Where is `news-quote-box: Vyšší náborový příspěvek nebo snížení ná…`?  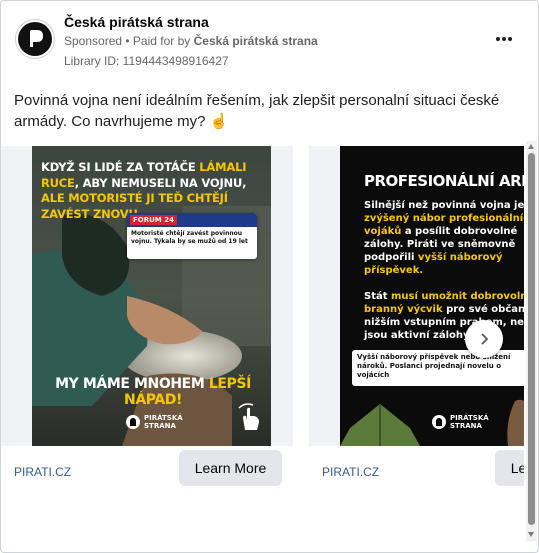
news-quote-box: Vyšší náborový příspěvek nebo snížení ná… is located at coordinates (438, 368).